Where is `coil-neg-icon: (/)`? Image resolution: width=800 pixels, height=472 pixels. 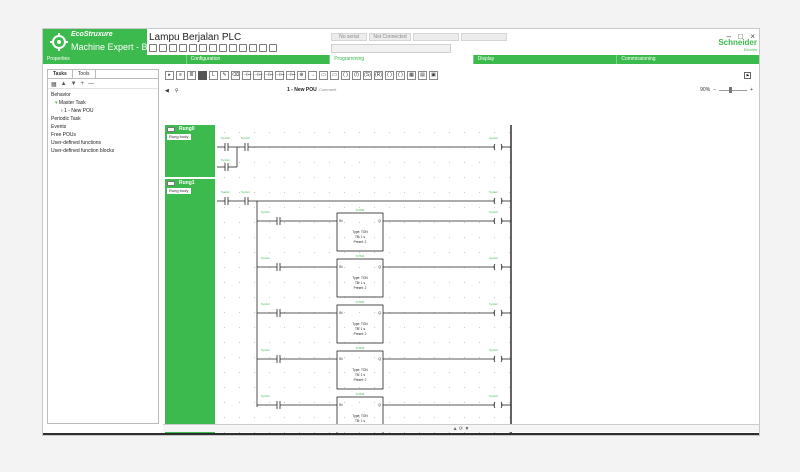
coil-neg-icon: (/) is located at coordinates (356, 75).